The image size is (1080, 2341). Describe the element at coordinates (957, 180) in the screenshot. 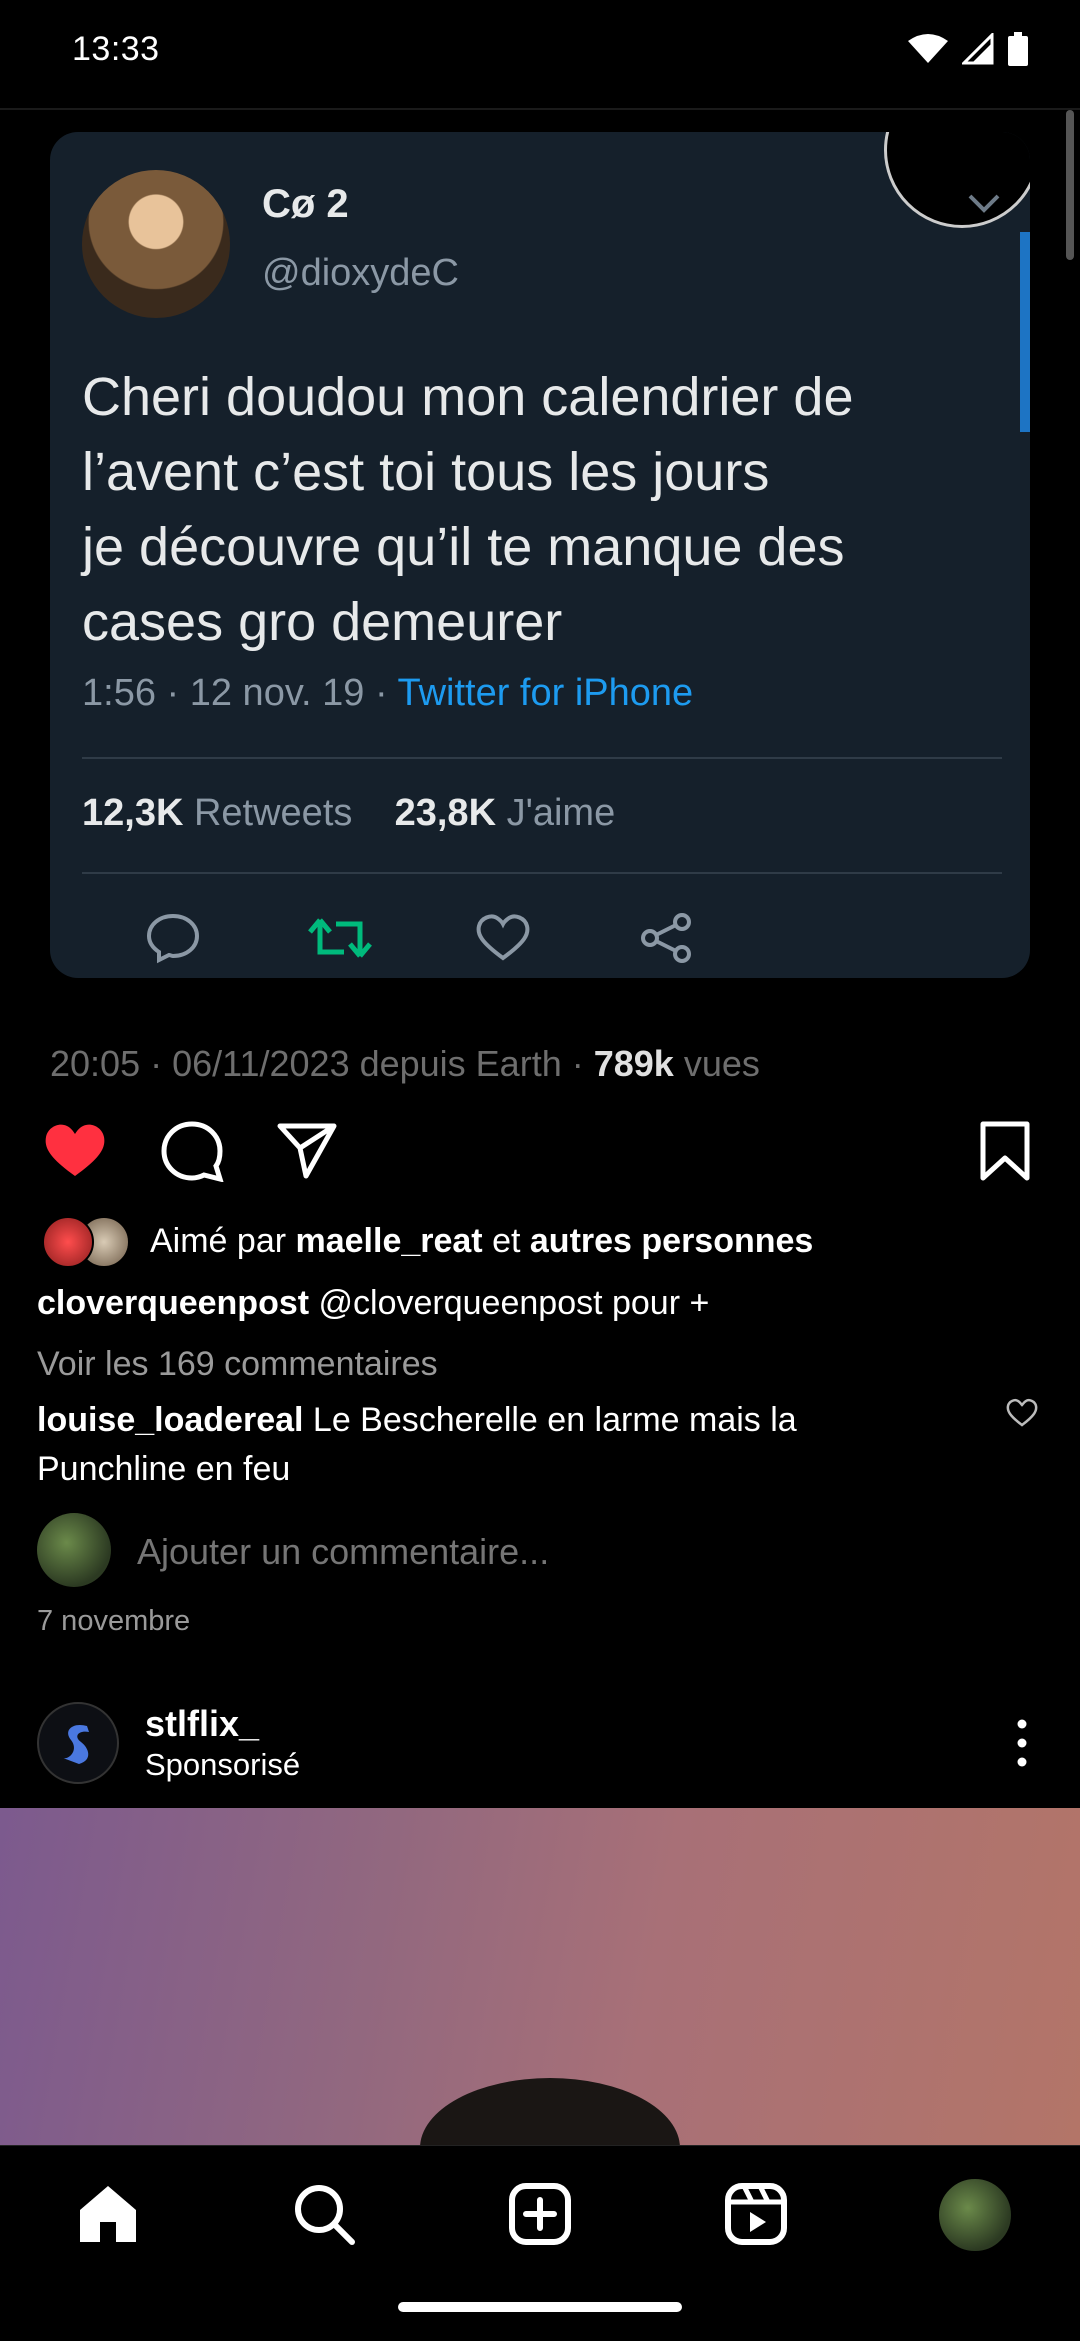

I see `tweet-corner-overlay` at that location.